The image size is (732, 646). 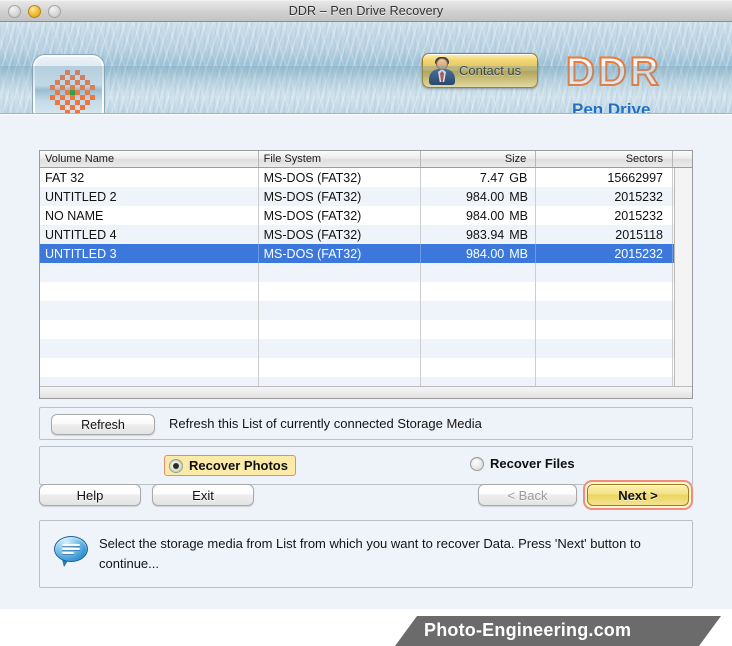 I want to click on column-header-spacer, so click(x=682, y=159).